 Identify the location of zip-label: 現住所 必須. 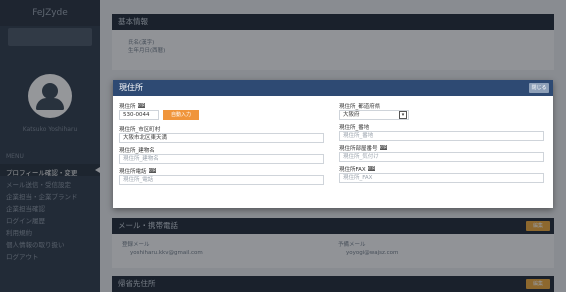
(221, 106).